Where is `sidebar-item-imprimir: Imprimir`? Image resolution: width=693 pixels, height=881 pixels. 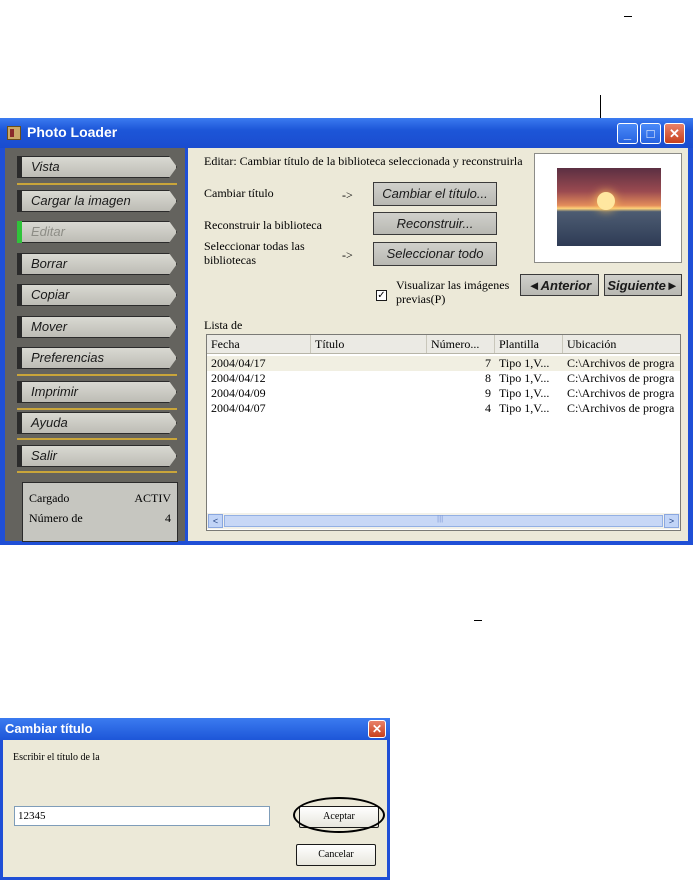
sidebar-item-imprimir: Imprimir is located at coordinates (97, 392).